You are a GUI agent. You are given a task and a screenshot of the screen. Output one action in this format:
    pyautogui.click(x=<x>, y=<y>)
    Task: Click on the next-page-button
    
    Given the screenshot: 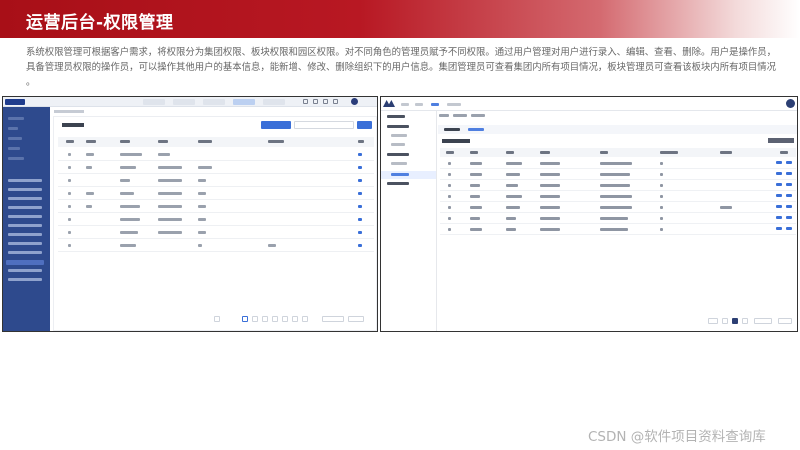 What is the action you would take?
    pyautogui.click(x=745, y=321)
    